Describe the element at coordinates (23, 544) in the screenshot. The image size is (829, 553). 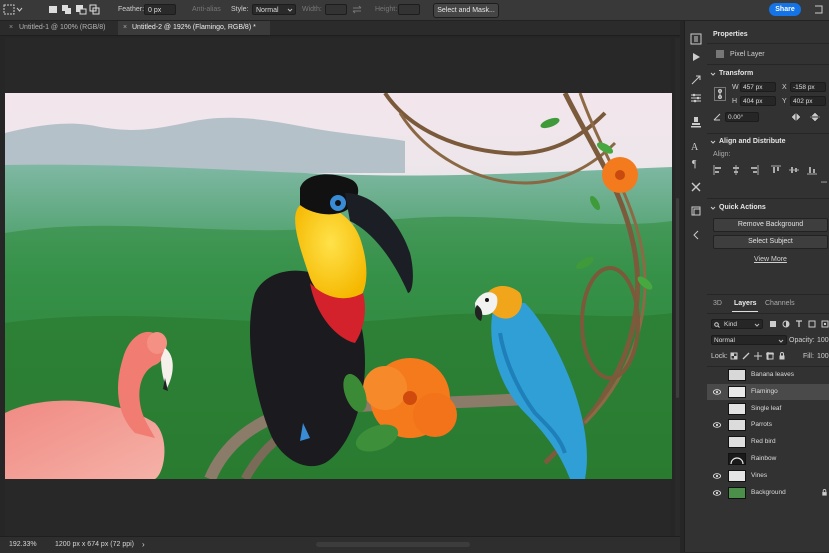
I see `zoom-level: 192.33%` at that location.